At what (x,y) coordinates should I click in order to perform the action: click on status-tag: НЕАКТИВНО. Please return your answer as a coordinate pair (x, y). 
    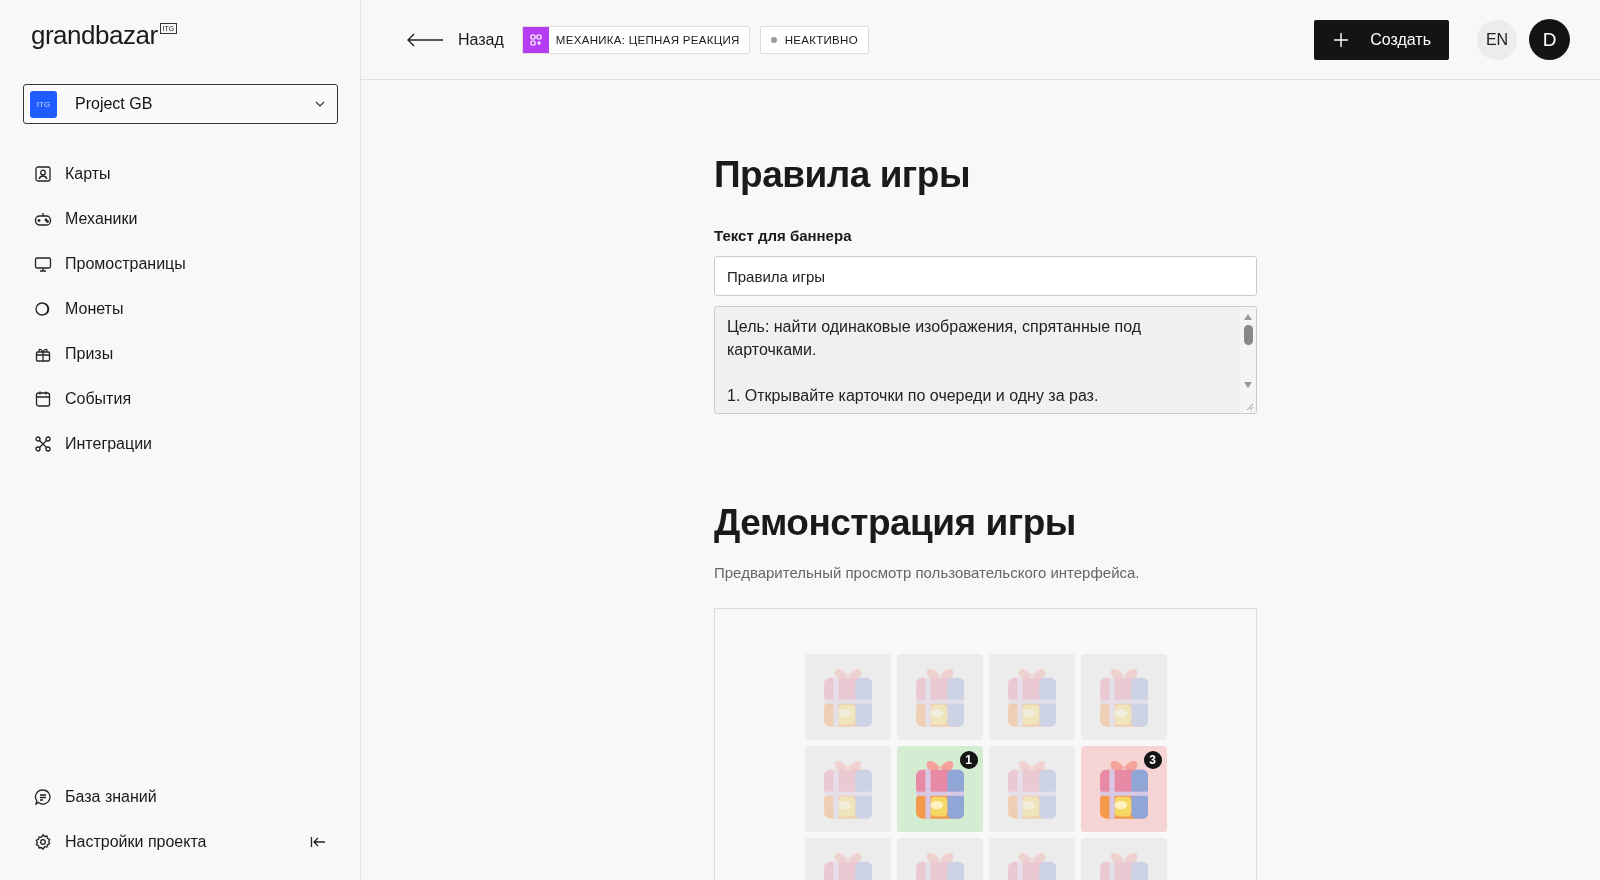
    Looking at the image, I should click on (814, 39).